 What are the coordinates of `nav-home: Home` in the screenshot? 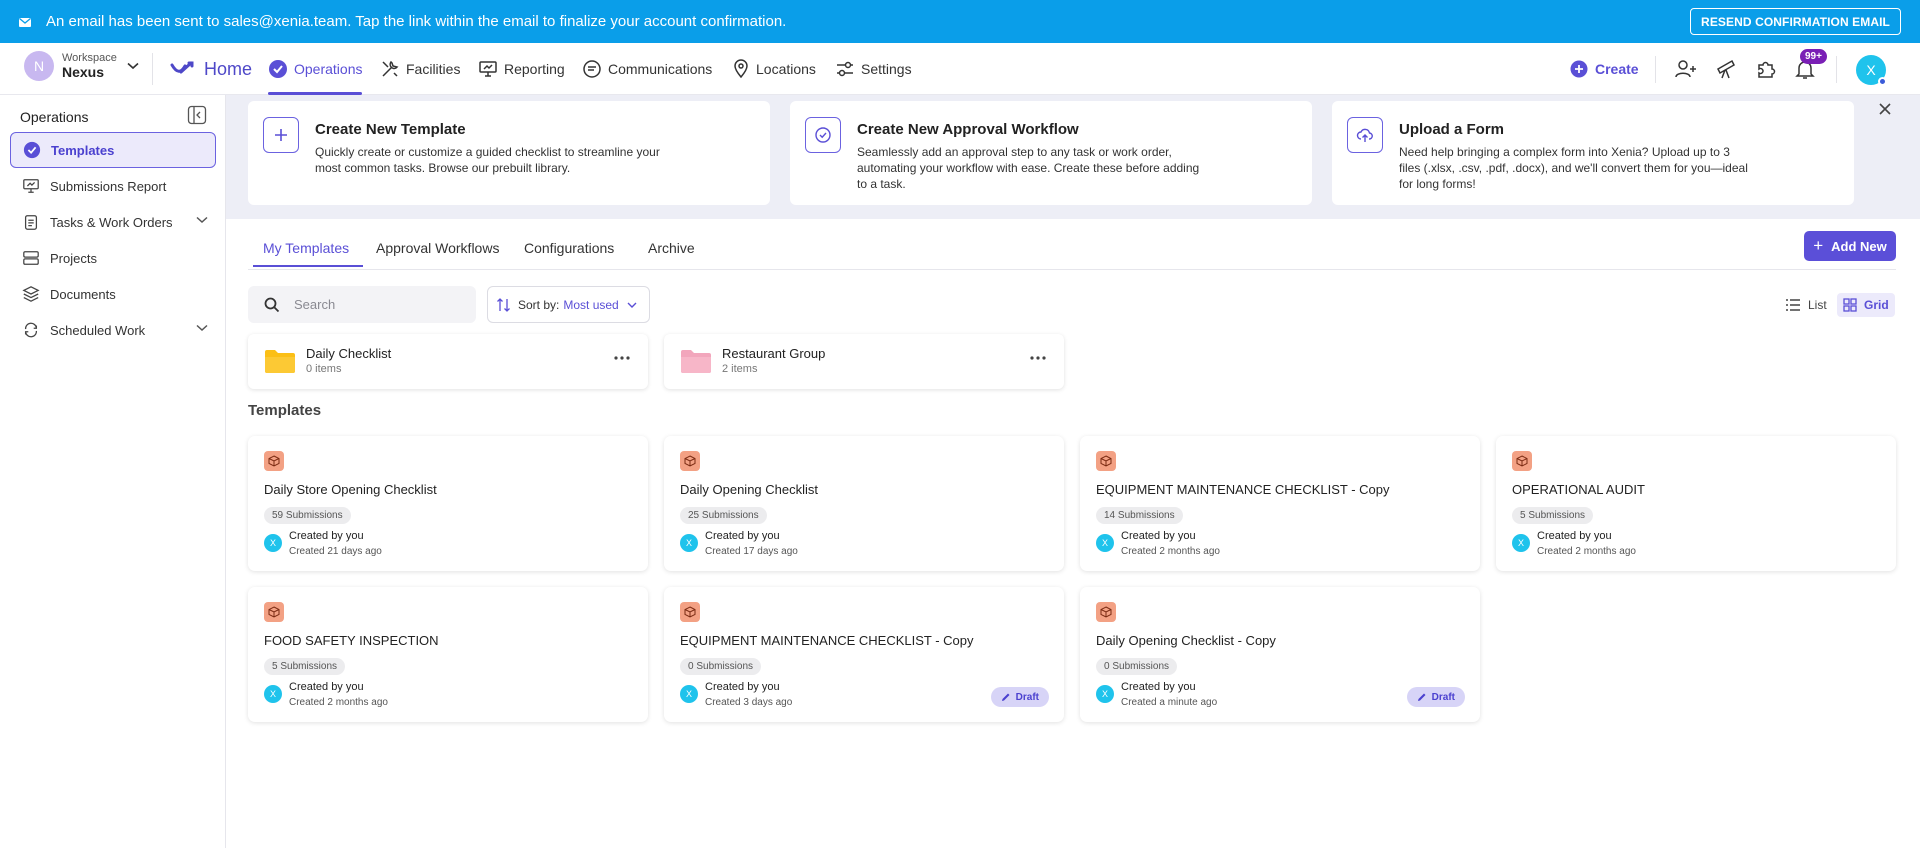 It's located at (211, 69).